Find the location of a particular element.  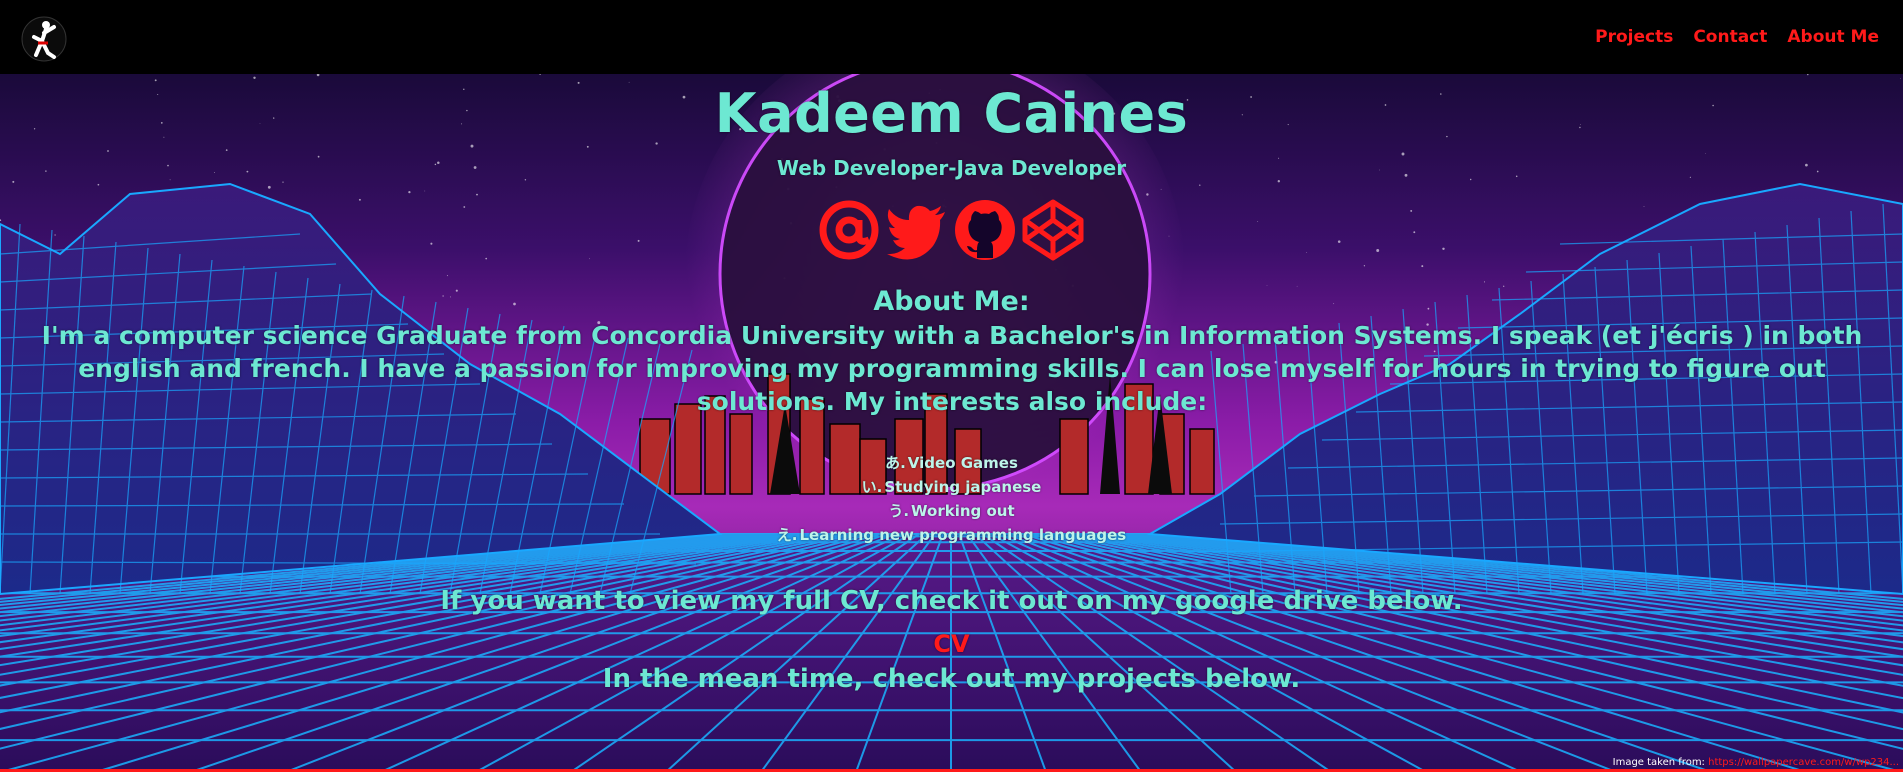

nav-projects: Projects is located at coordinates (1634, 37).